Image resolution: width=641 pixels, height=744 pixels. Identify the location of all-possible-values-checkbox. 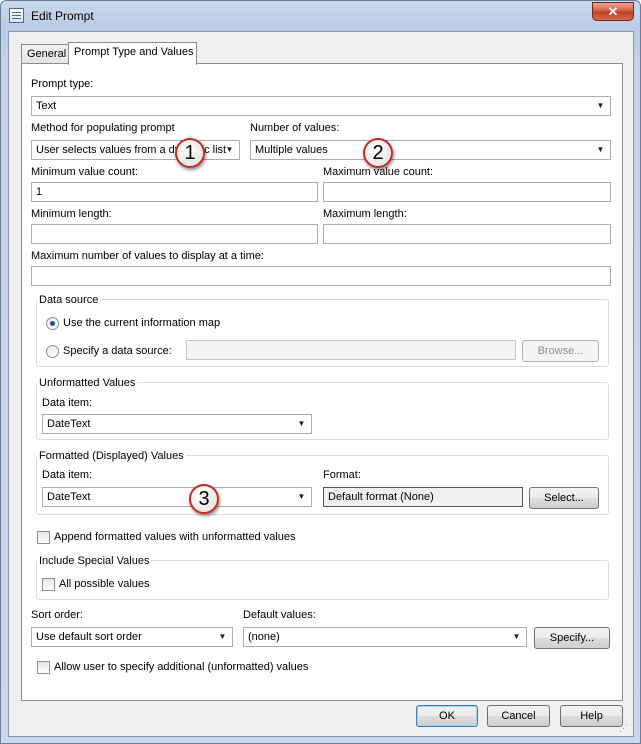
(48, 584).